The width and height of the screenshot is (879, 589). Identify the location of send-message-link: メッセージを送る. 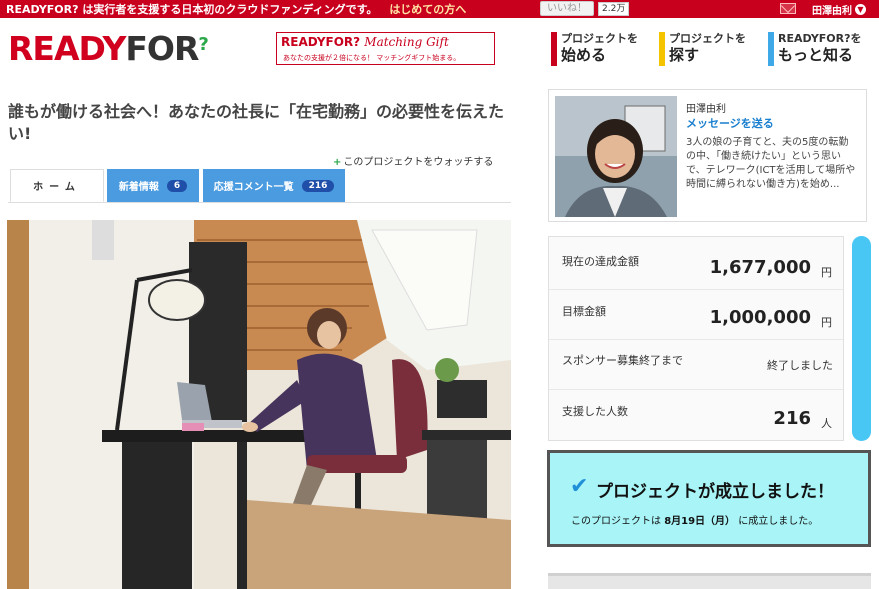
(730, 123).